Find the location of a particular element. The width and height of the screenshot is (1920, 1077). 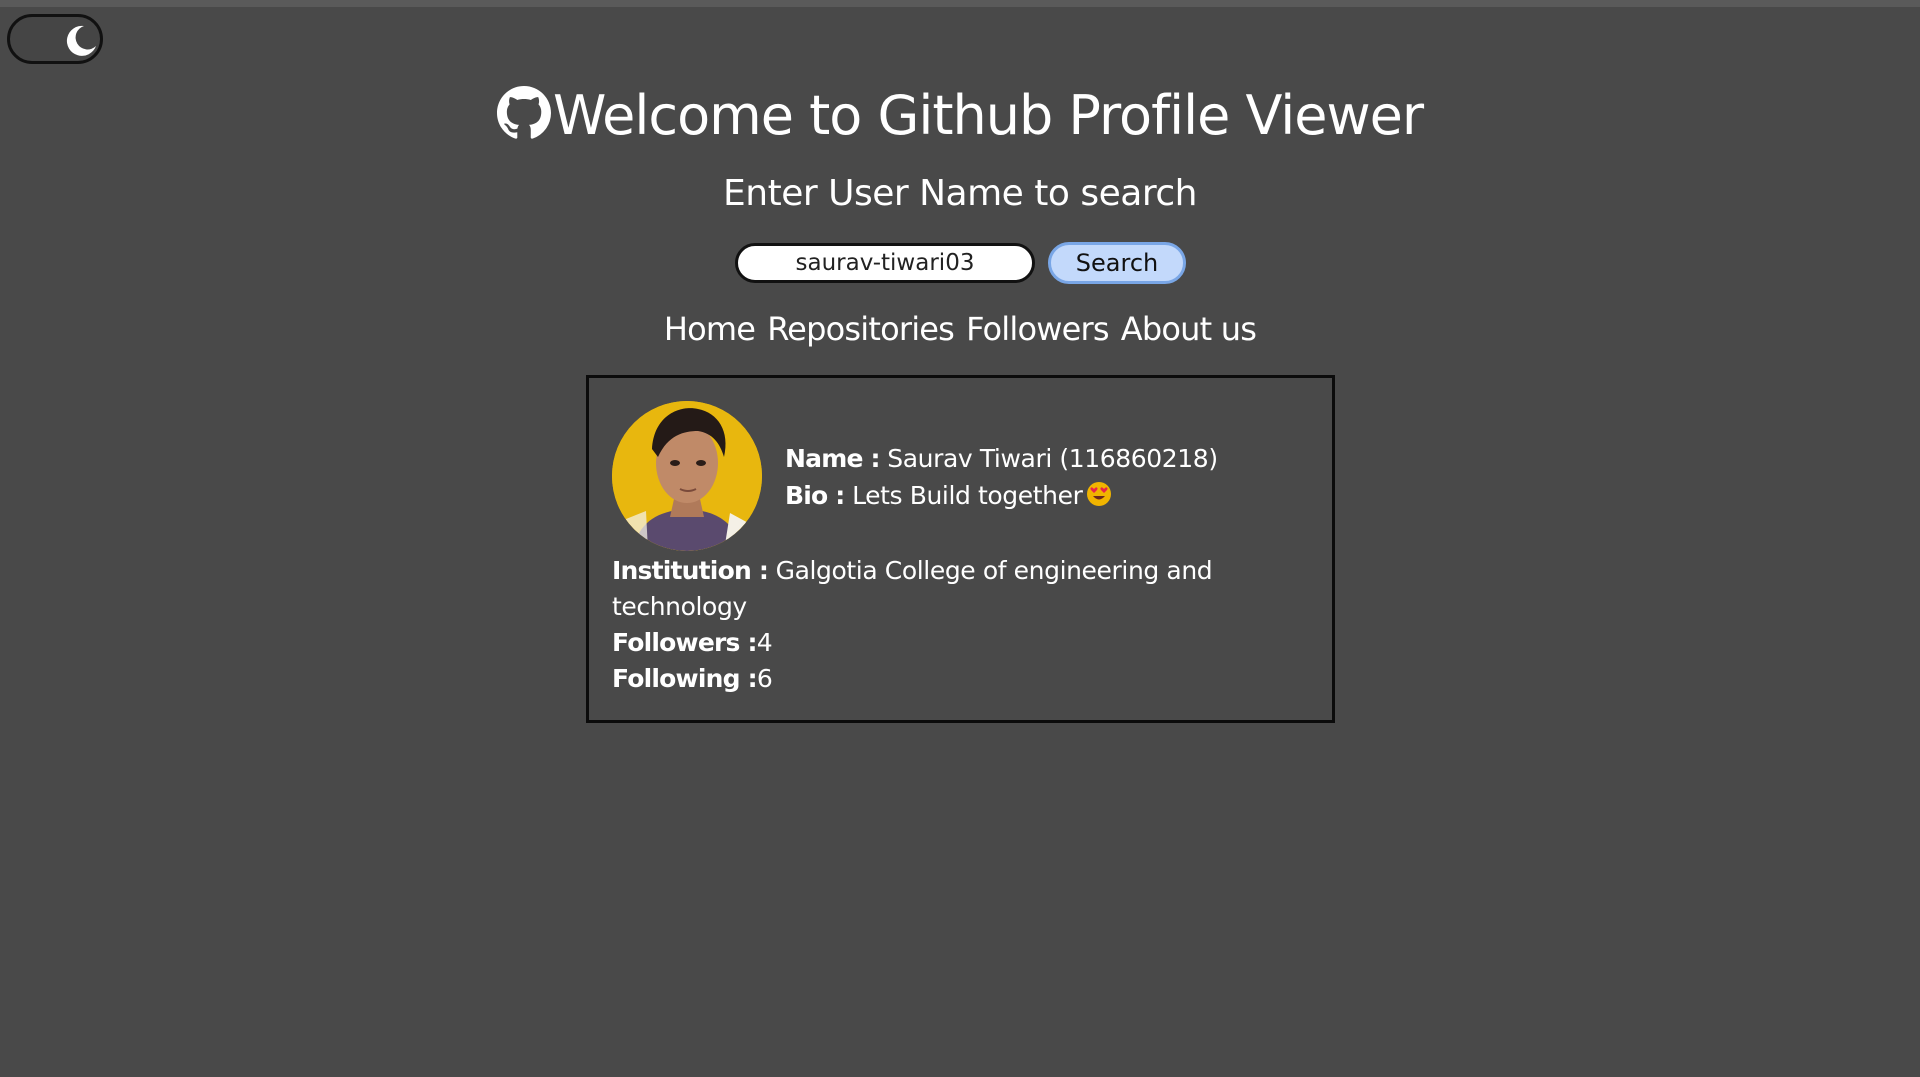

following-value: 6 is located at coordinates (764, 678).